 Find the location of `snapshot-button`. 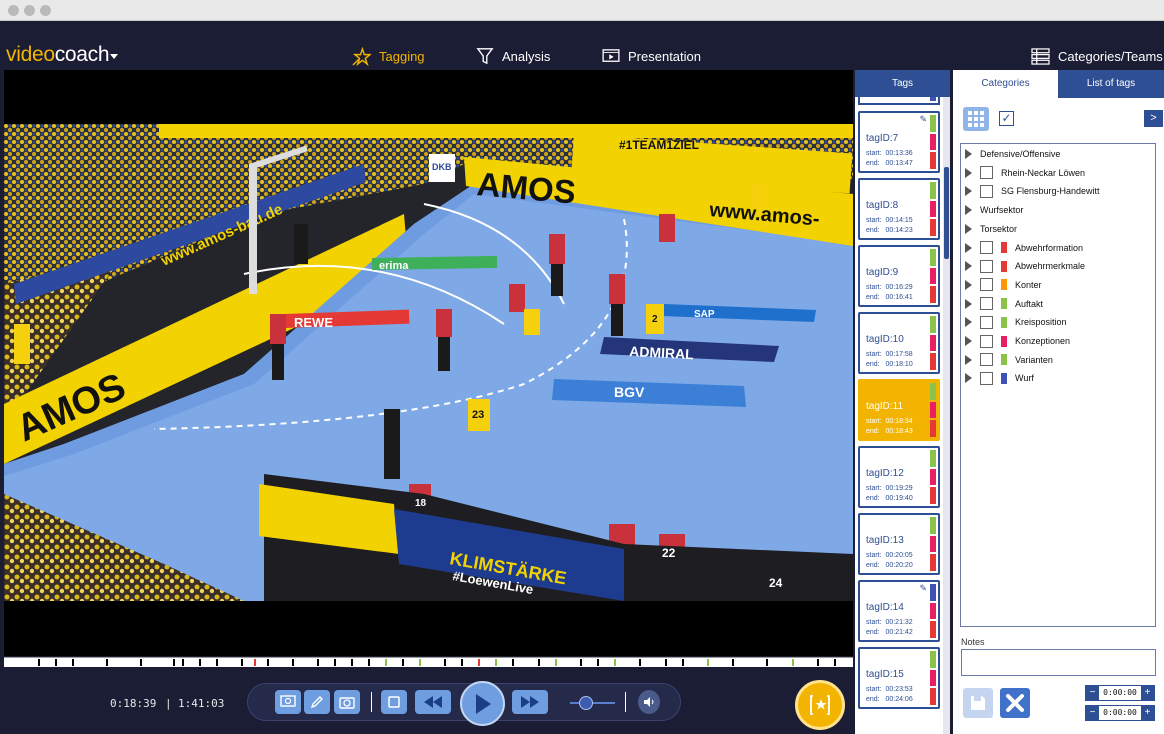

snapshot-button is located at coordinates (347, 702).